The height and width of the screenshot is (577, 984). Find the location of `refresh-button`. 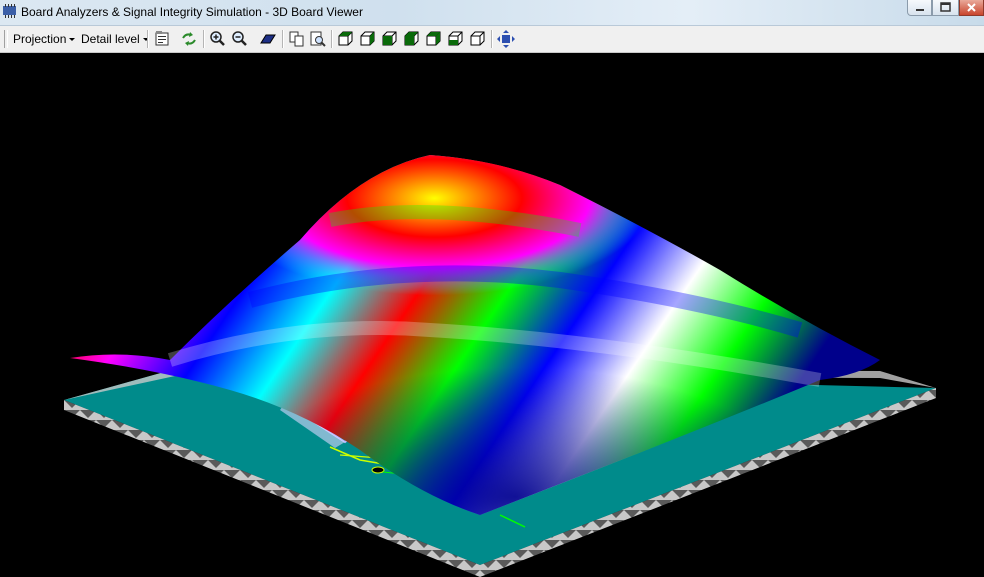

refresh-button is located at coordinates (189, 39).